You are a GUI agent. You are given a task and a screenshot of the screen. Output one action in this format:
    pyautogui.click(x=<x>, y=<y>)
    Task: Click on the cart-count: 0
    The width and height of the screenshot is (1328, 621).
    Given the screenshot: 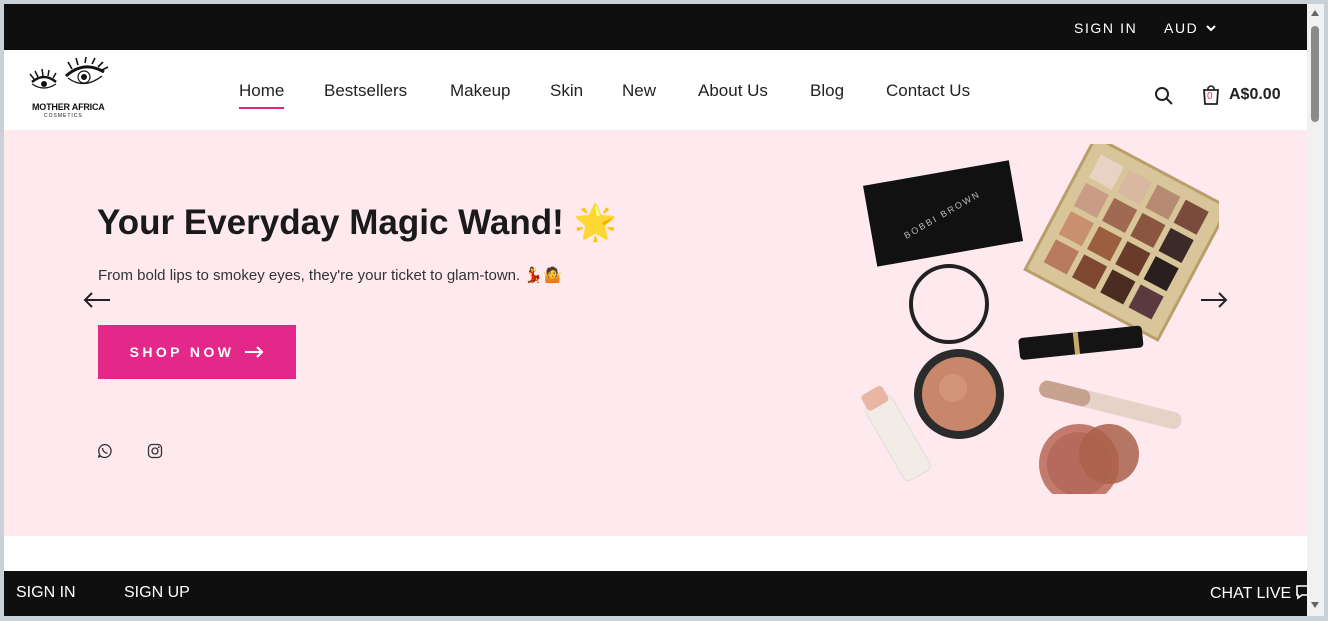 What is the action you would take?
    pyautogui.click(x=1210, y=96)
    